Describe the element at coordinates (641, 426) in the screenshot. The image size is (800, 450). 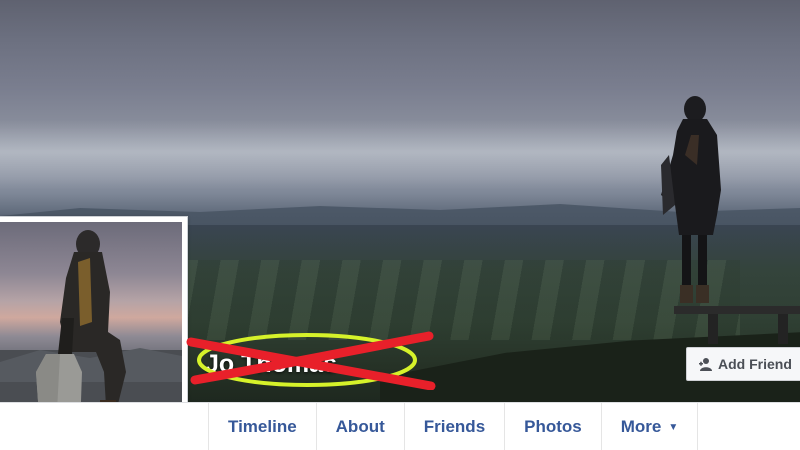
I see `tab-label: More` at that location.